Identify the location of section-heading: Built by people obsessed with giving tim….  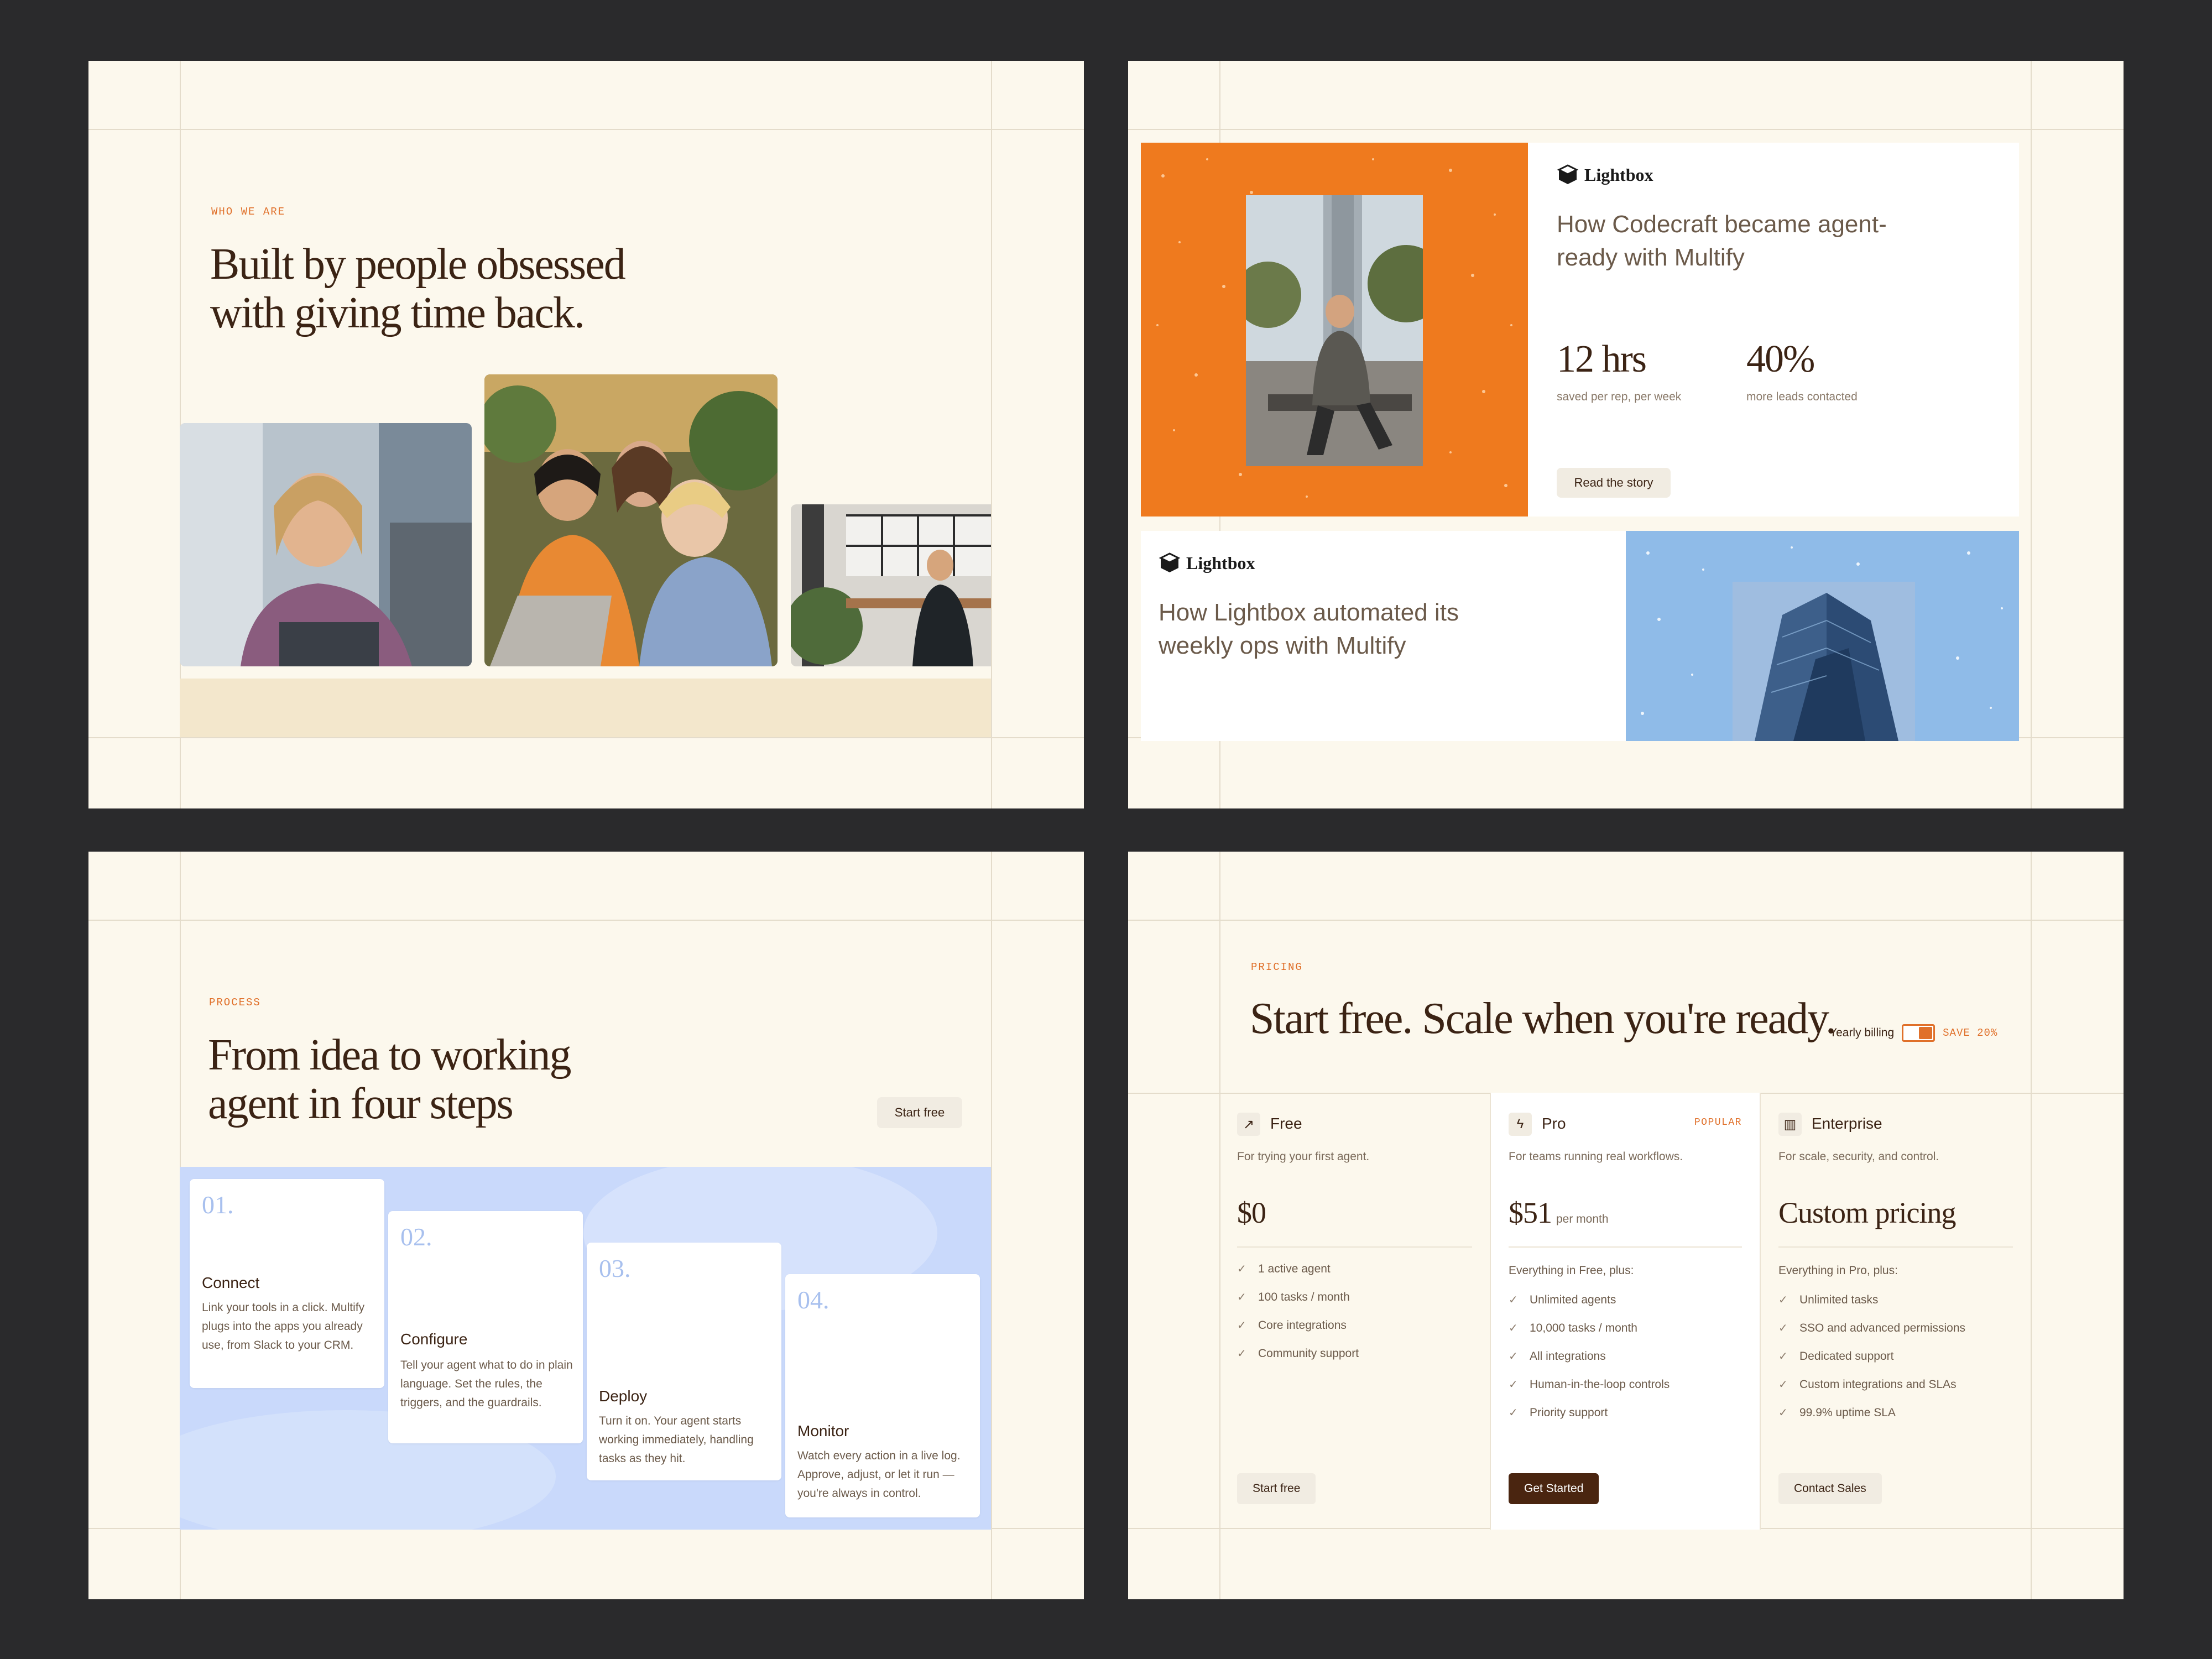
(418, 288).